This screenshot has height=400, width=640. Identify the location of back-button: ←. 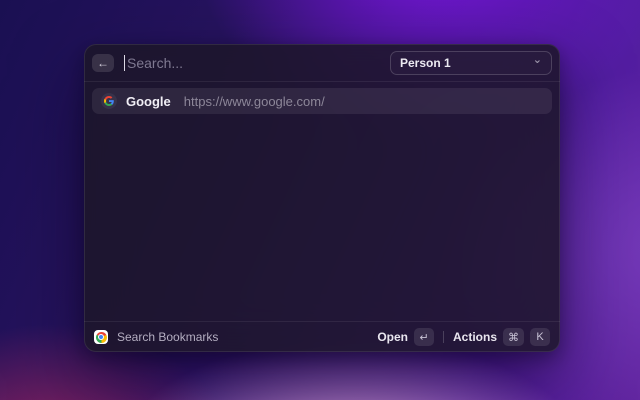
(103, 62).